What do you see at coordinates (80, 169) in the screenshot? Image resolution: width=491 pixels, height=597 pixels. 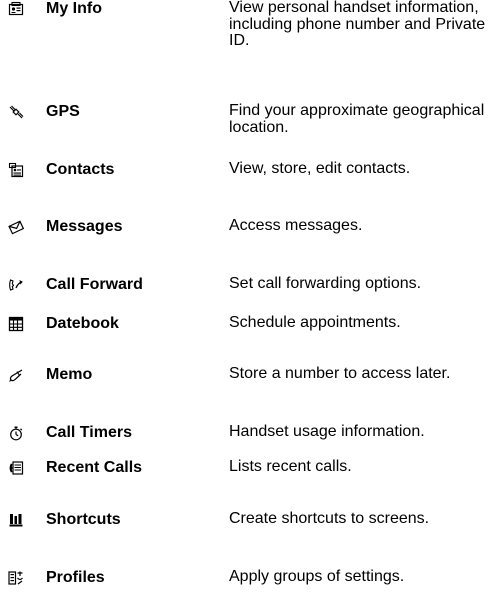 I see `menu-item-label: Contacts` at bounding box center [80, 169].